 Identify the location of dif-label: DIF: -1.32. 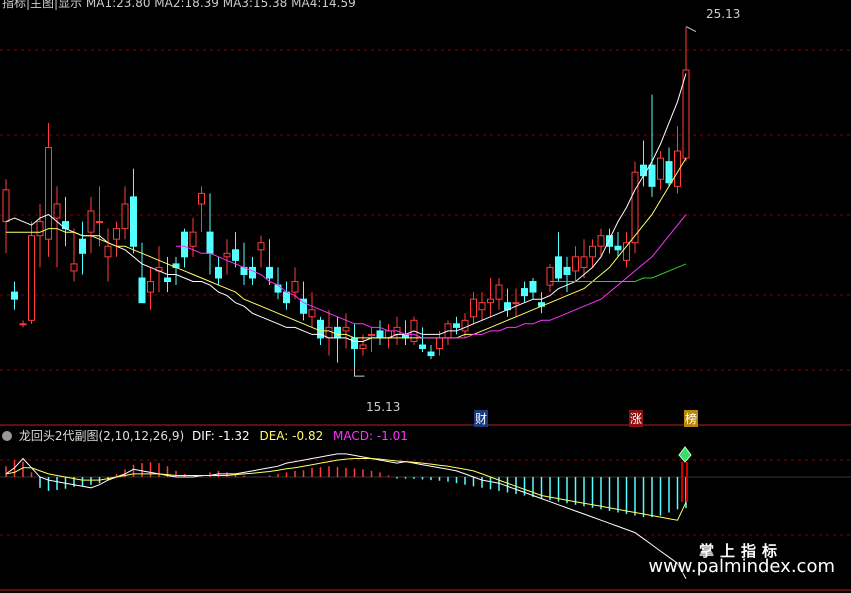
(221, 436).